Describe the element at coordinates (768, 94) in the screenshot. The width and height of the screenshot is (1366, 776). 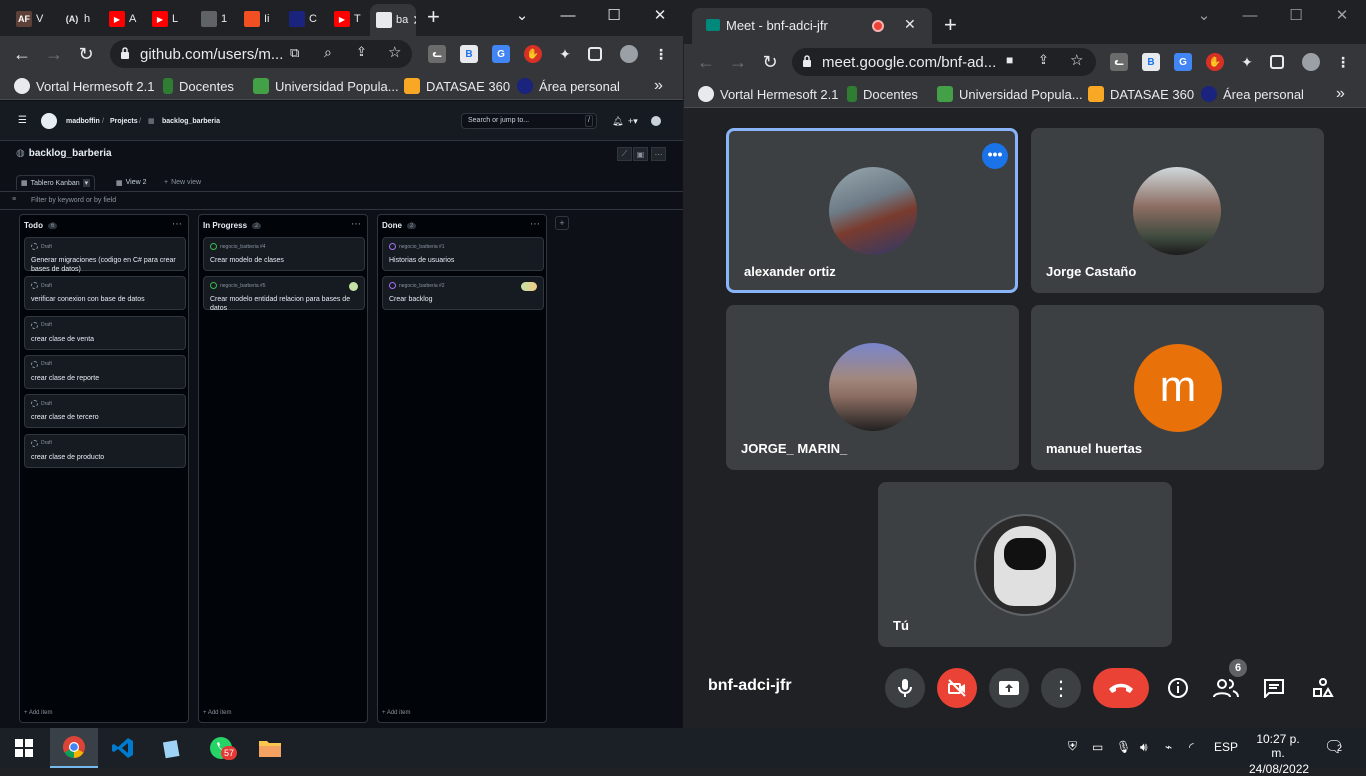
I see `bookmark-vortal: Vortal Hermesoft 2.1` at that location.